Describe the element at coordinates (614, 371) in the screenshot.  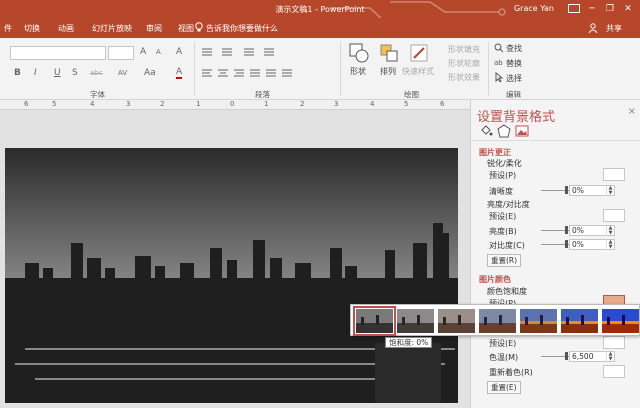
I see `recolor-dropdown` at that location.